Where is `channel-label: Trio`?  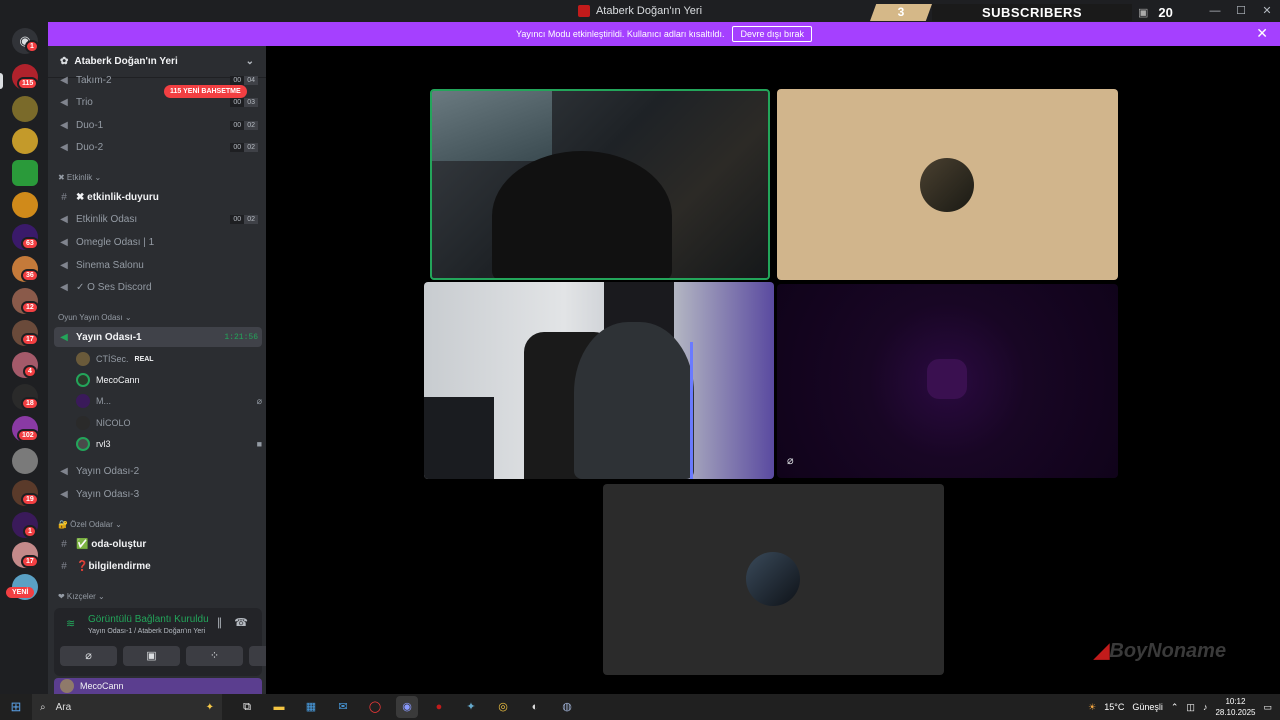
channel-label: Trio is located at coordinates (84, 102).